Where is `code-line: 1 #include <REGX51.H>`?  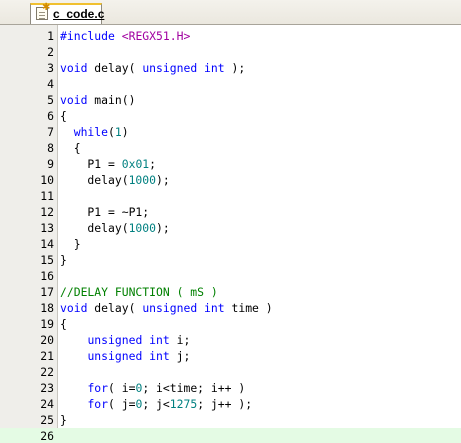
code-line: 1 #include <REGX51.H> is located at coordinates (230, 36).